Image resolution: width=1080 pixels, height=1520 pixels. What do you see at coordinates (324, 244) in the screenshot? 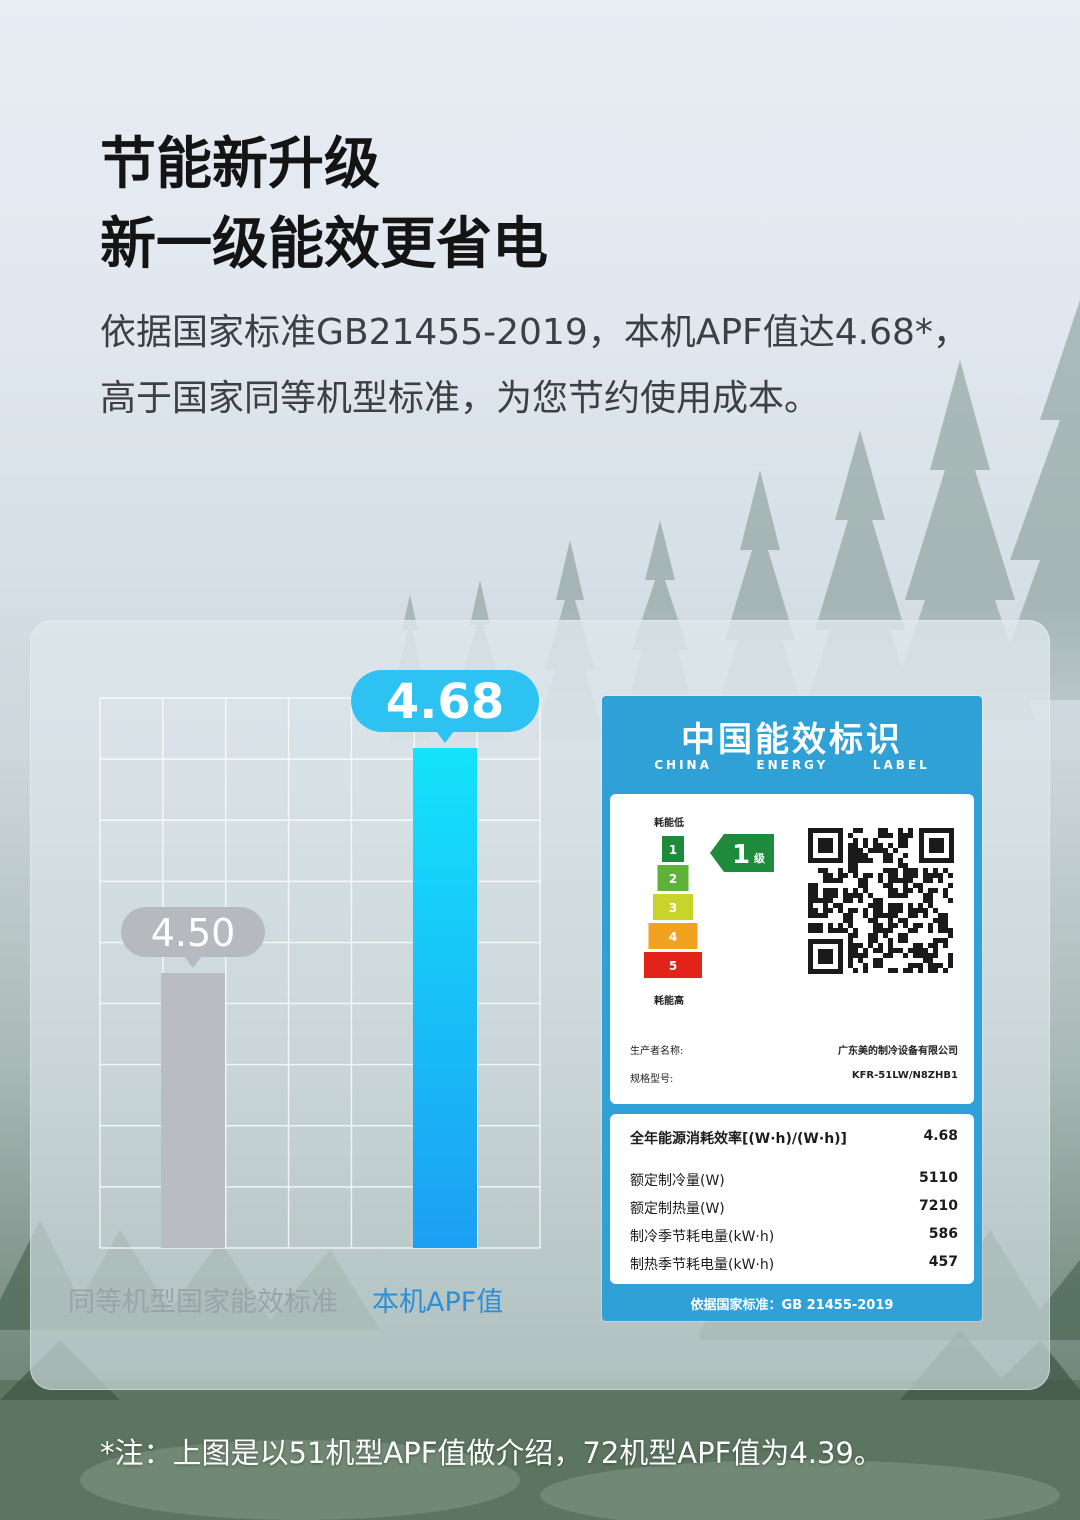
I see `headline-line-2: 新一级能效更省电` at bounding box center [324, 244].